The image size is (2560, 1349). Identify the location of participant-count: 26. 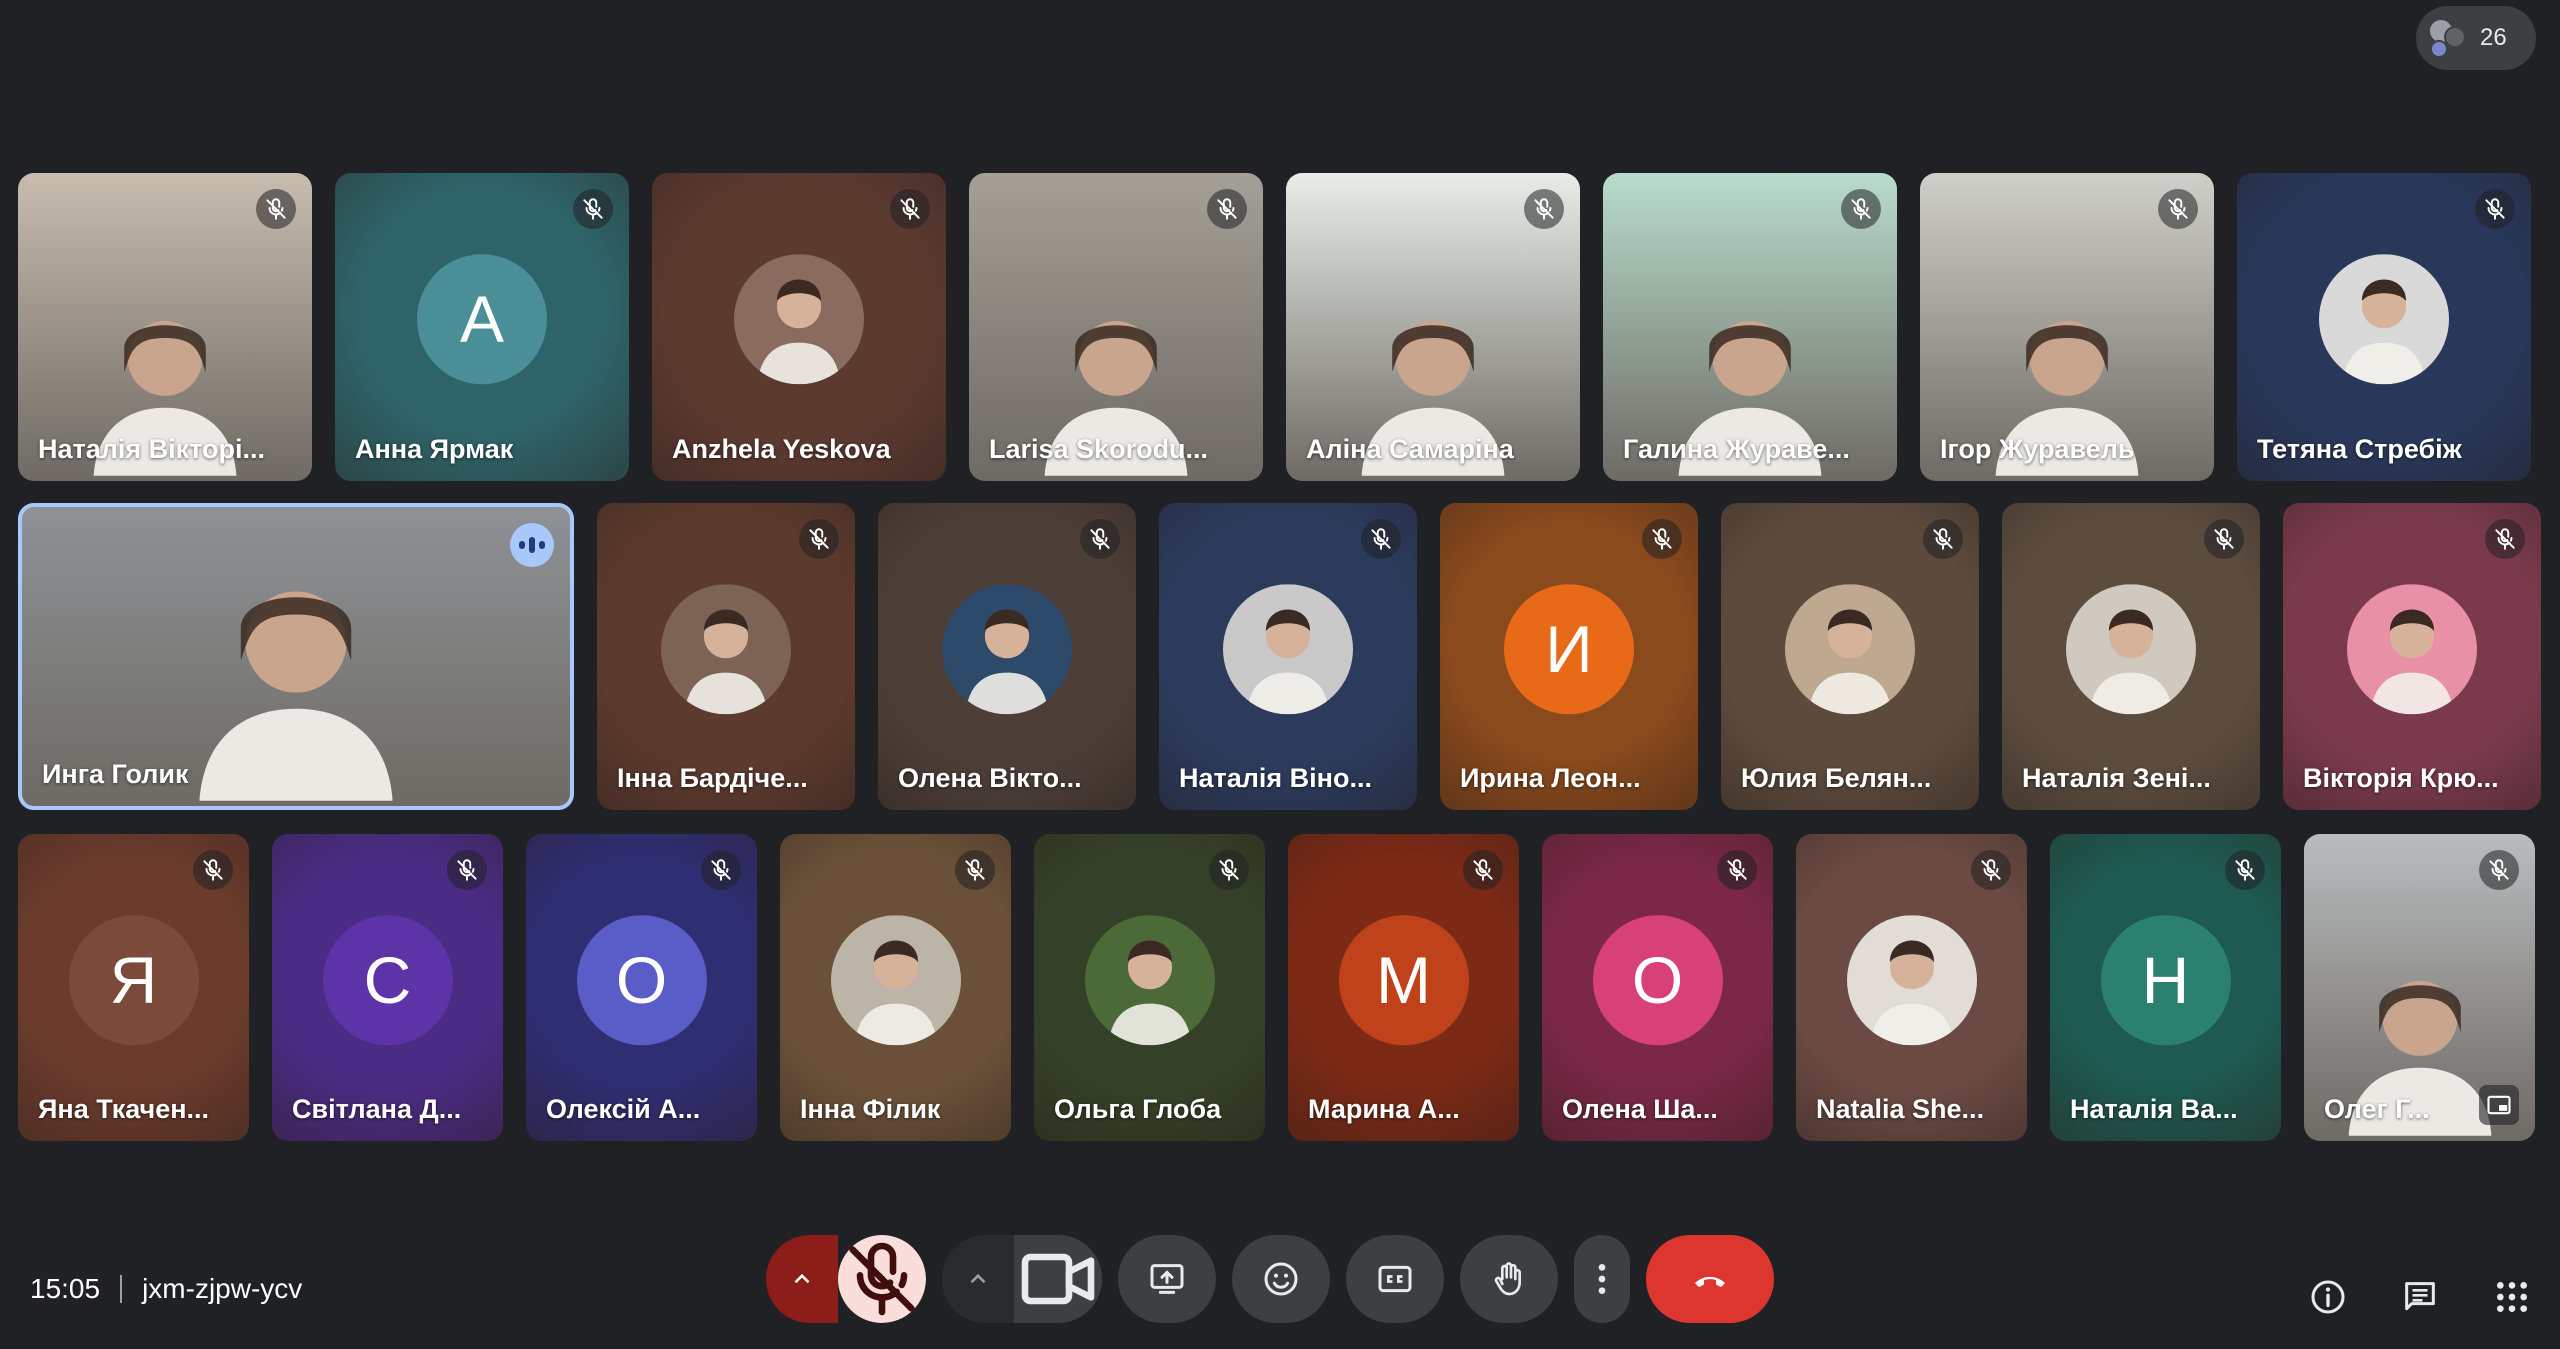
(2493, 37).